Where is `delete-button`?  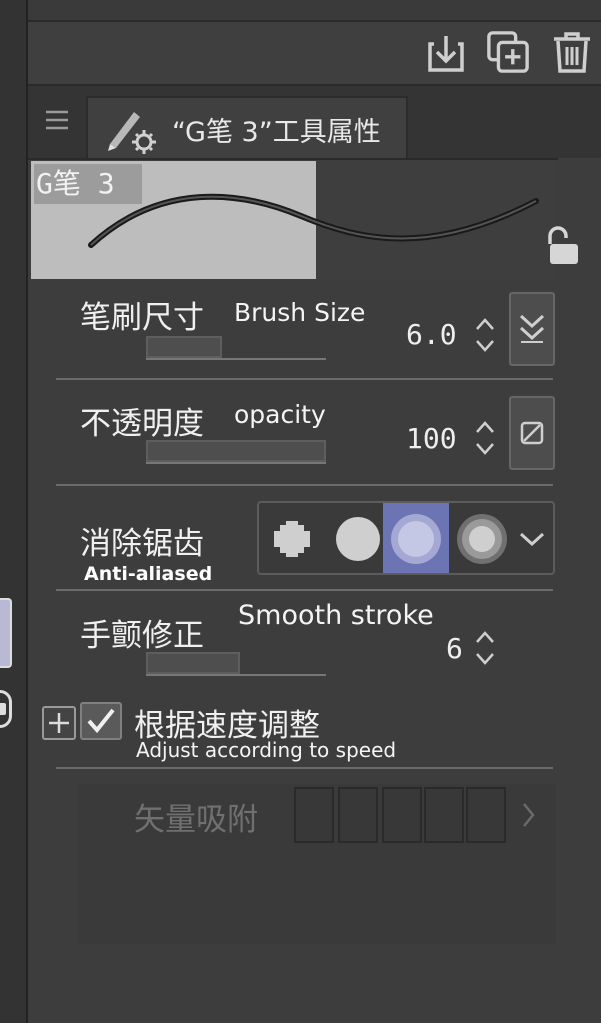 delete-button is located at coordinates (572, 52).